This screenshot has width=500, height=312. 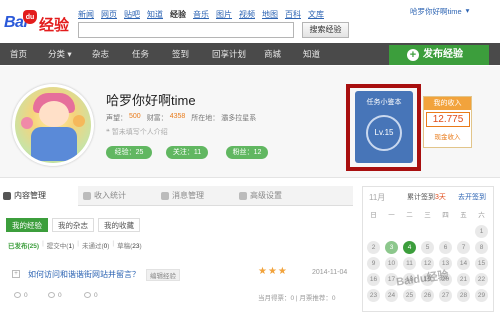 I want to click on profile-stats: 声望： 500 财富： 4358 所在地： 灞多拉星系, so click(x=181, y=118).